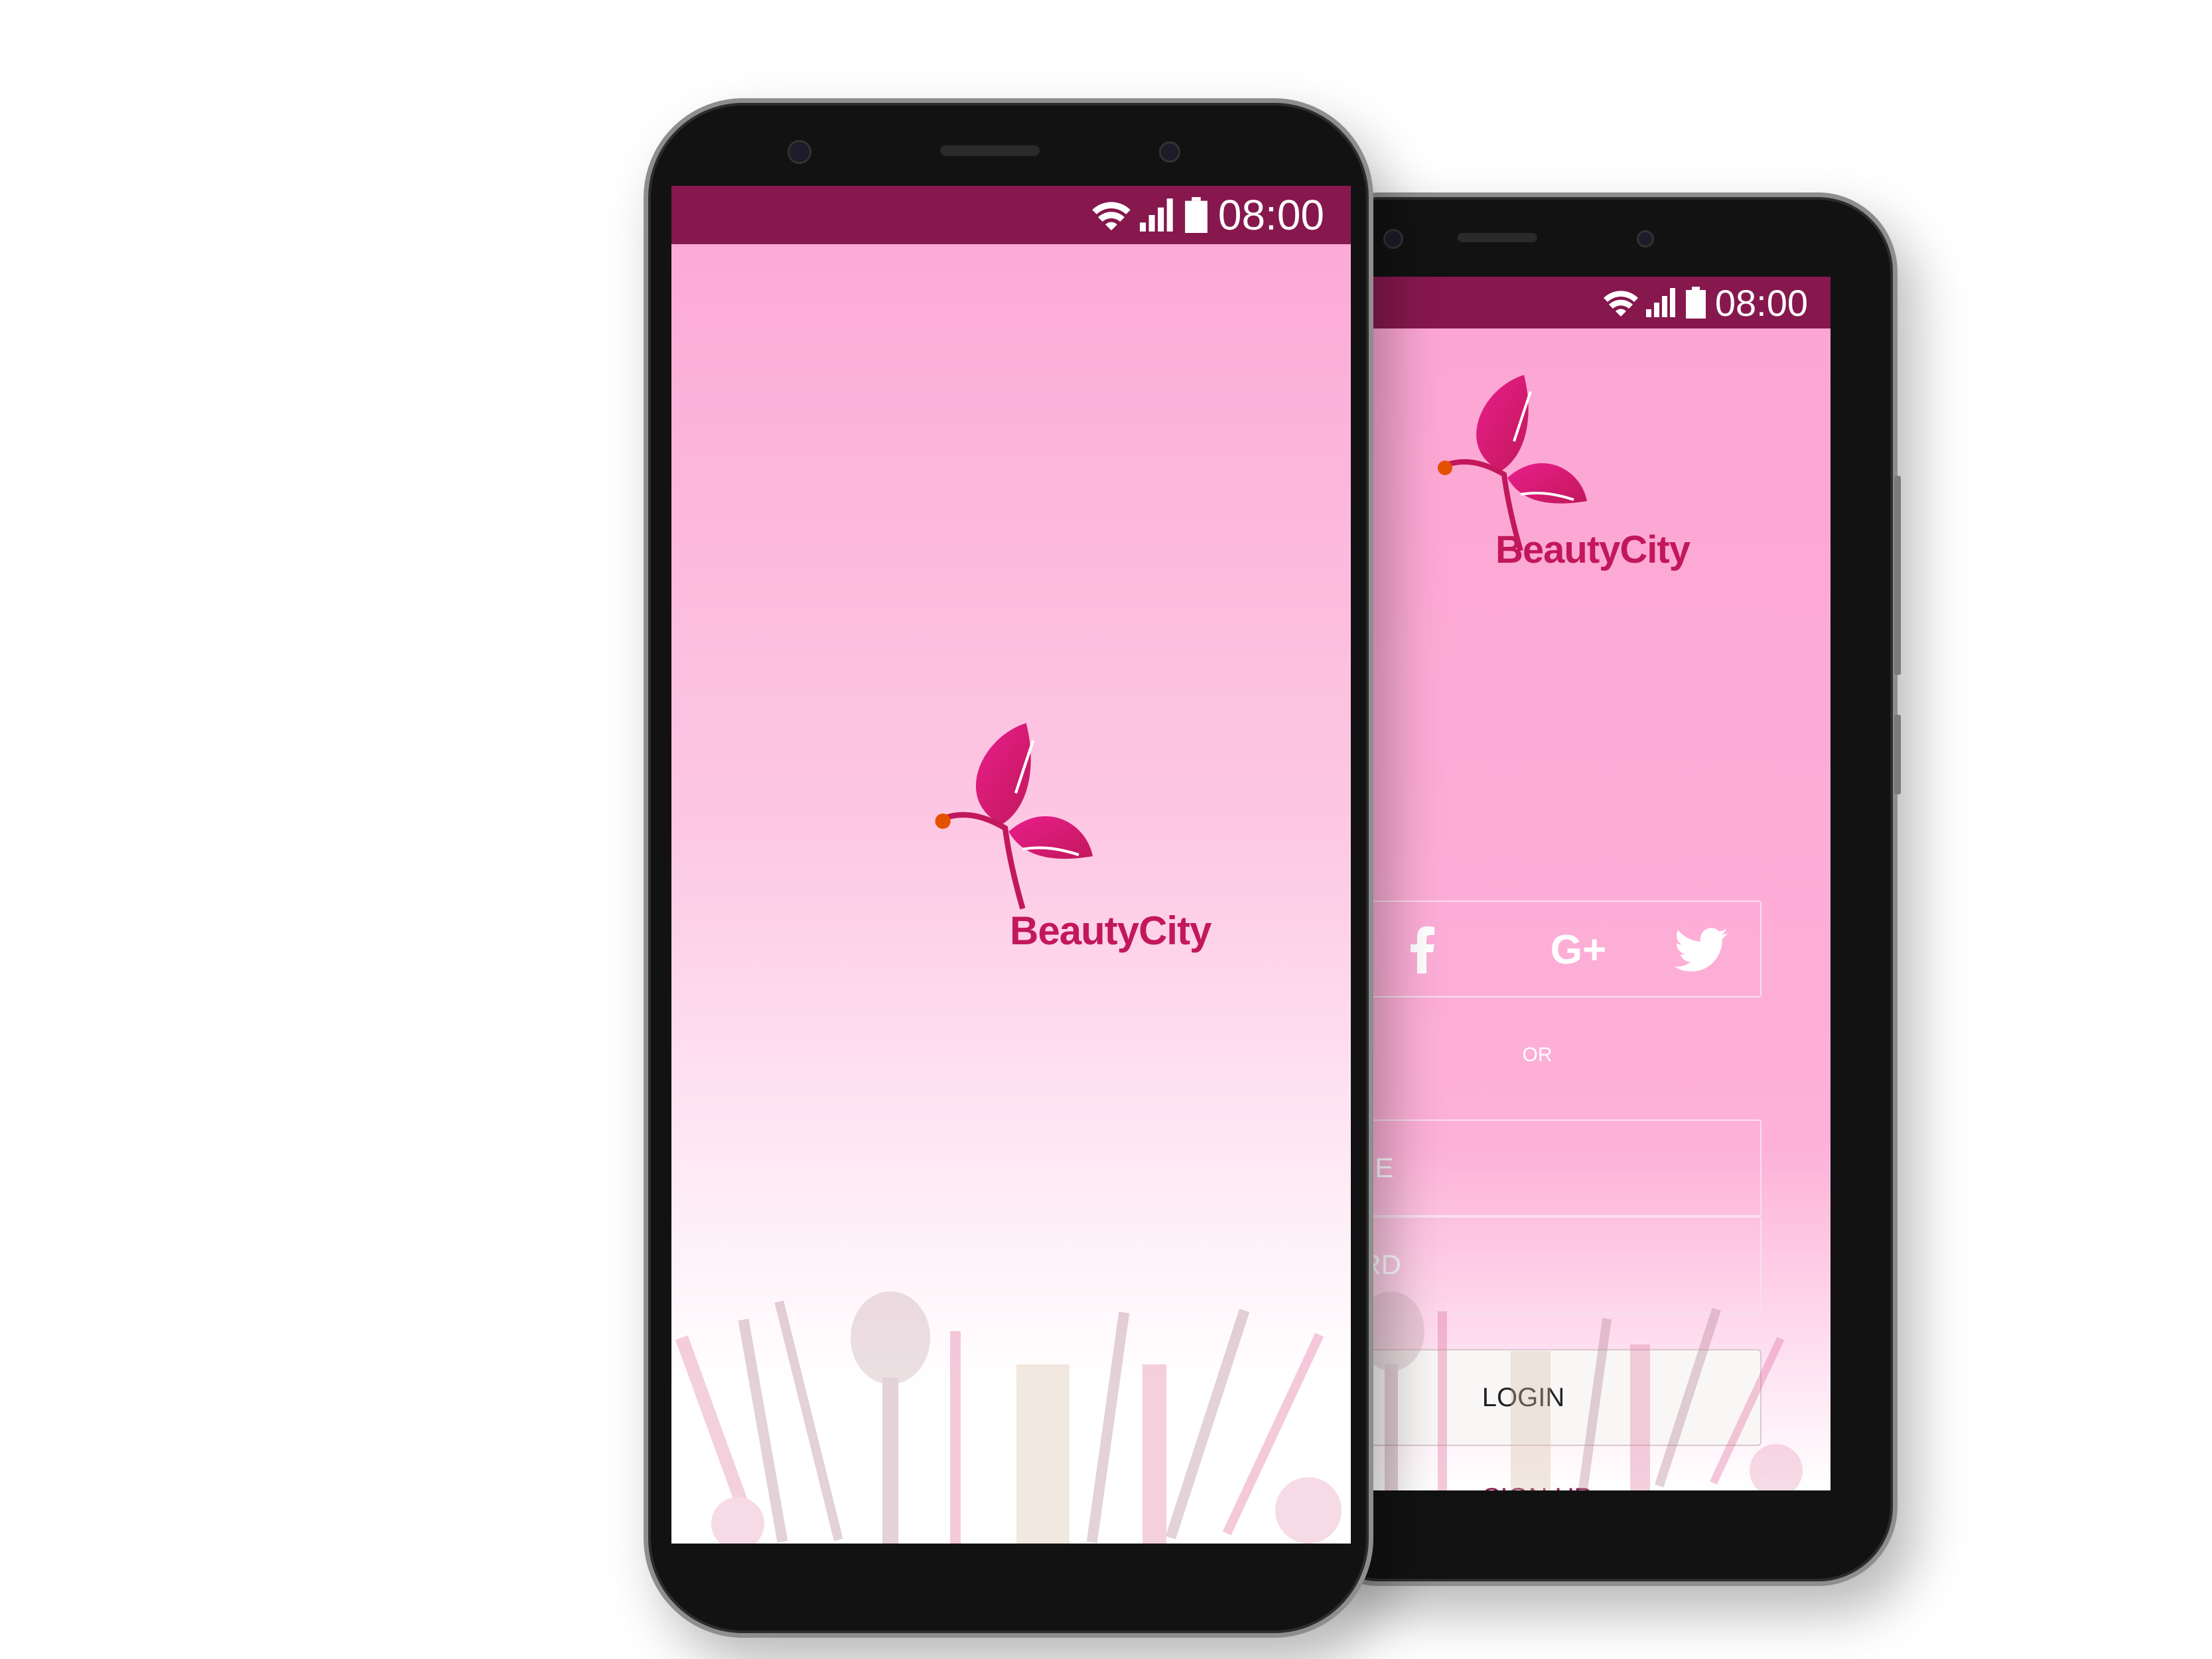  What do you see at coordinates (1897, 575) in the screenshot?
I see `volume-rocker` at bounding box center [1897, 575].